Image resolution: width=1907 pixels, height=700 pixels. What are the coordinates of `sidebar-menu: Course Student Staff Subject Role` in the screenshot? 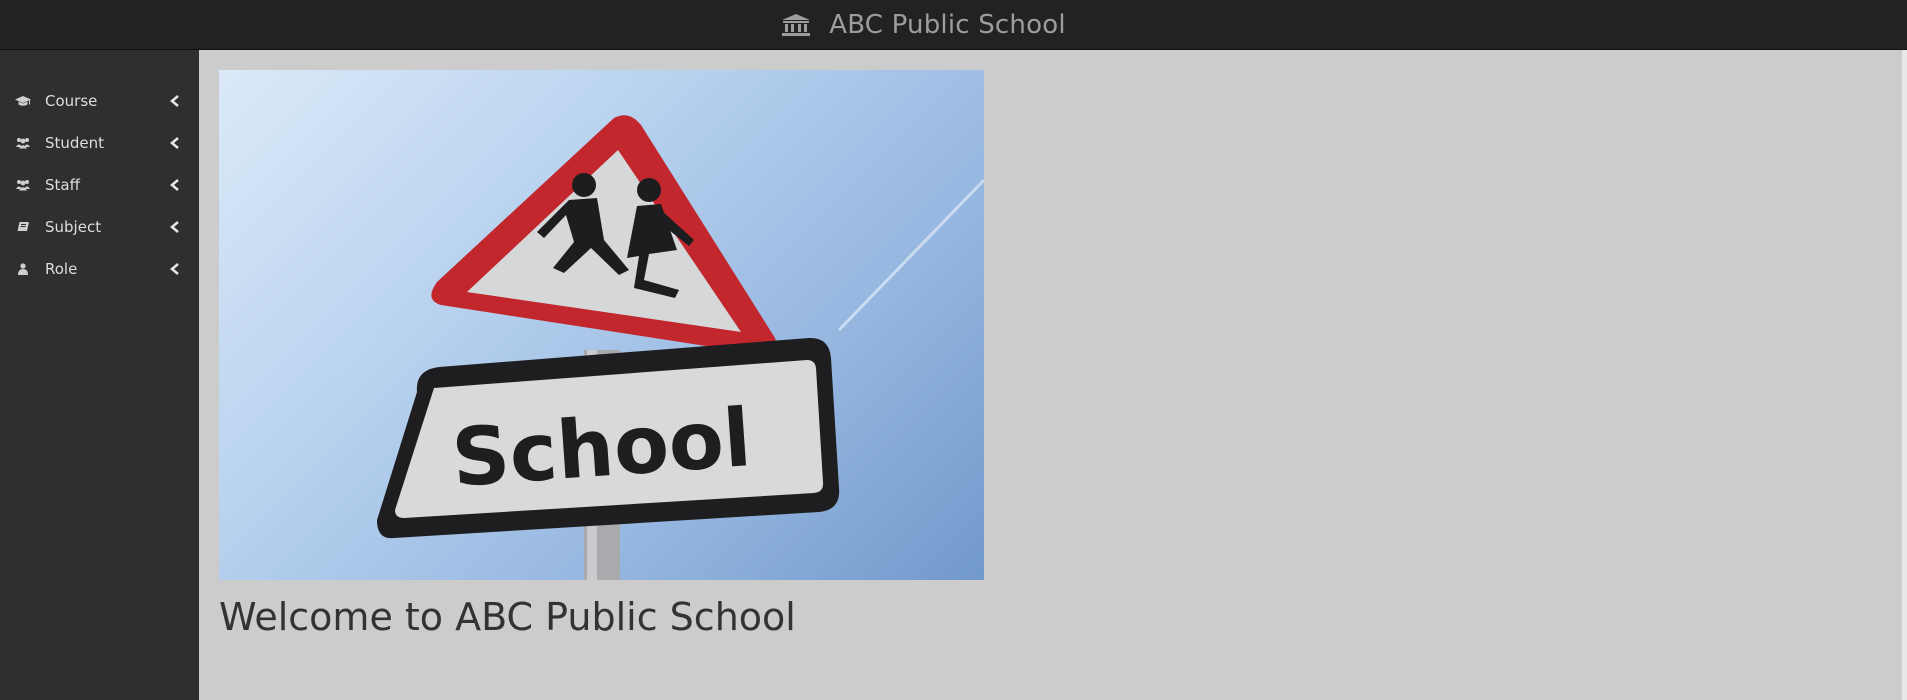 It's located at (99, 170).